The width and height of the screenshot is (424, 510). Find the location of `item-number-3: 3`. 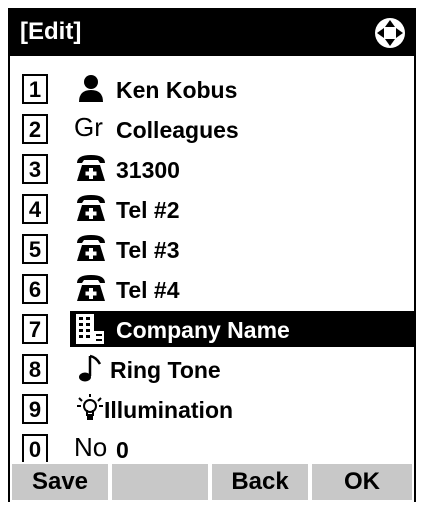

item-number-3: 3 is located at coordinates (35, 169).